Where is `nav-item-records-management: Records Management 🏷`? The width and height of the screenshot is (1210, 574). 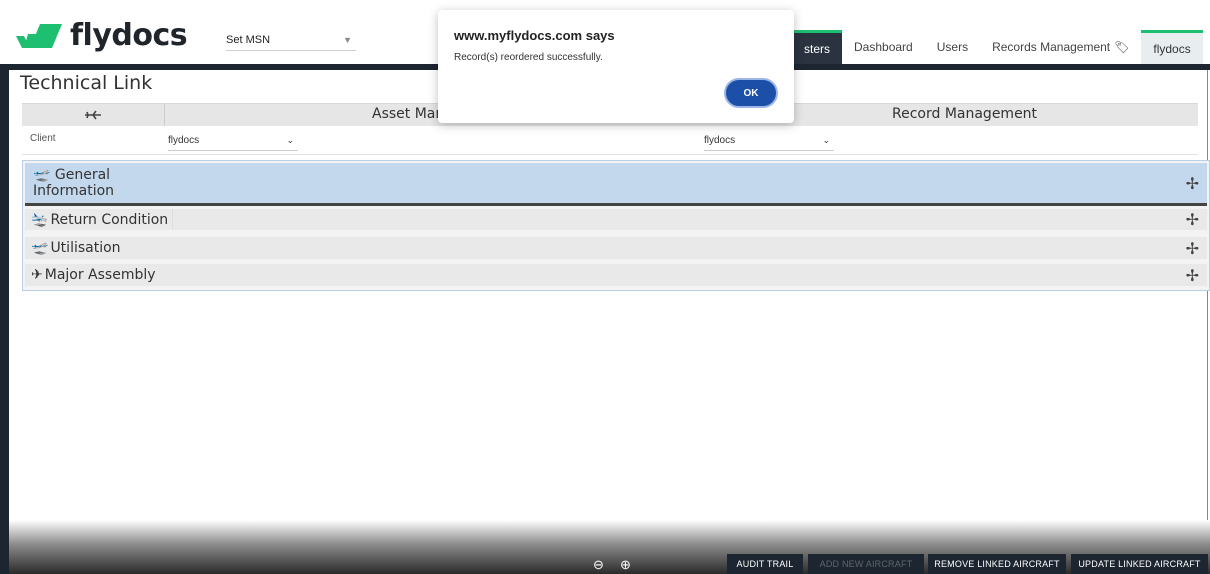
nav-item-records-management: Records Management 🏷 is located at coordinates (1060, 47).